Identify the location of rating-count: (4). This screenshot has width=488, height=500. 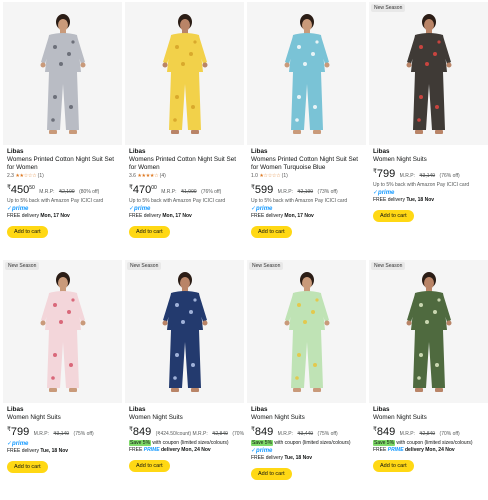
(163, 176).